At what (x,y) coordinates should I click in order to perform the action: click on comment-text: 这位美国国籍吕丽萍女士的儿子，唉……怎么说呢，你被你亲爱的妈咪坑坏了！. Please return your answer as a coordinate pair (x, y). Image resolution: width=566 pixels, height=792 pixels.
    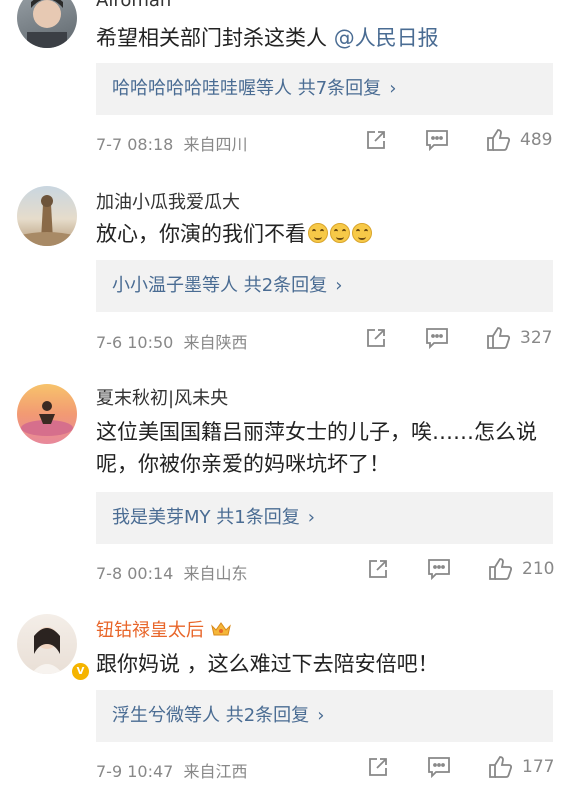
    Looking at the image, I should click on (316, 448).